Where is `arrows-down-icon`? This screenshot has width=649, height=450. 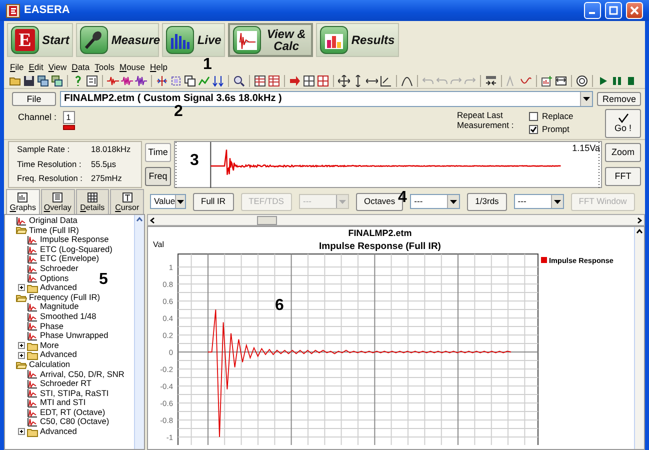 arrows-down-icon is located at coordinates (218, 80).